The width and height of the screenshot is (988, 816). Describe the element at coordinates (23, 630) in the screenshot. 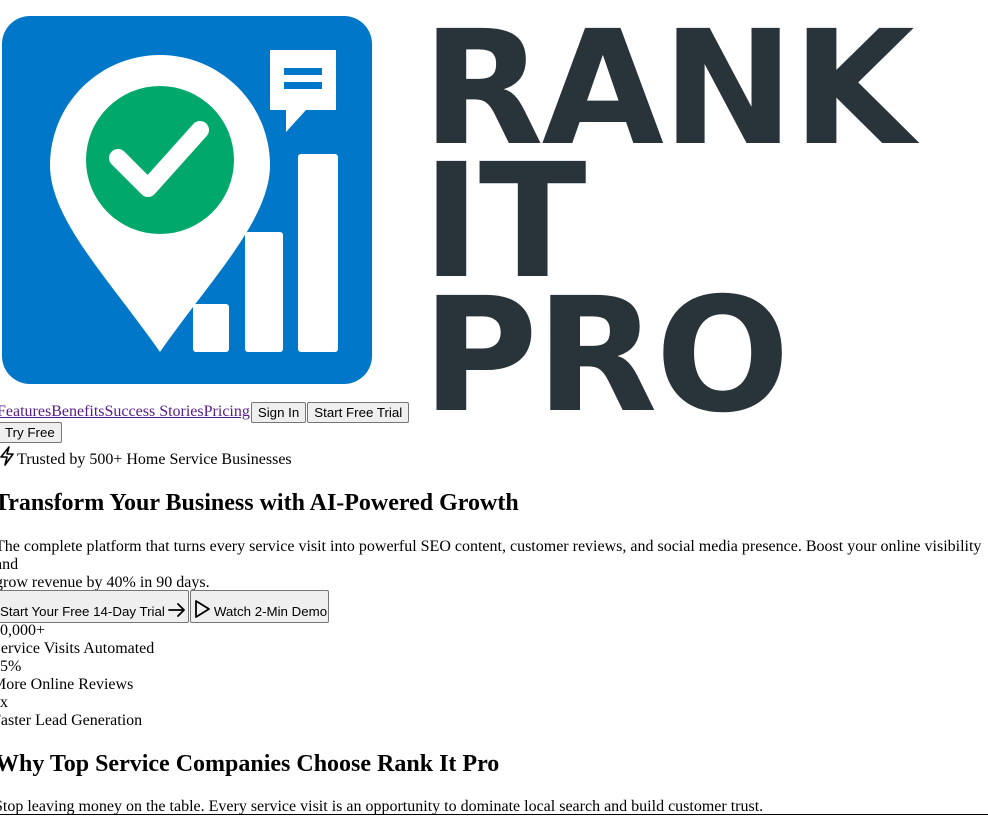

I see `stat-value: 10,000+` at that location.